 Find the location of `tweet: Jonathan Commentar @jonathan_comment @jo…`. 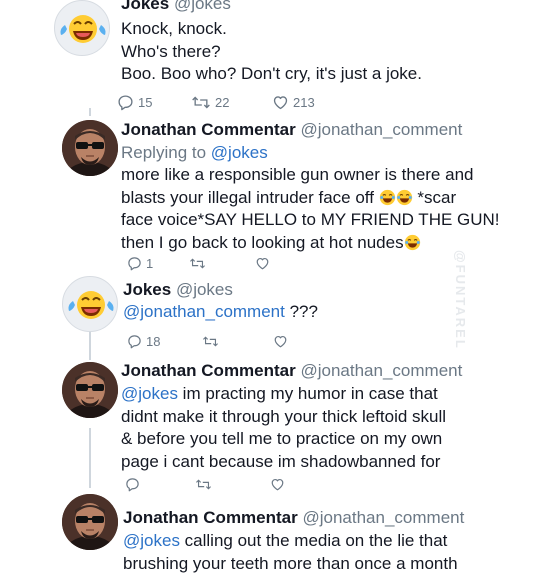

tweet: Jonathan Commentar @jonathan_comment @jo… is located at coordinates (280, 525).